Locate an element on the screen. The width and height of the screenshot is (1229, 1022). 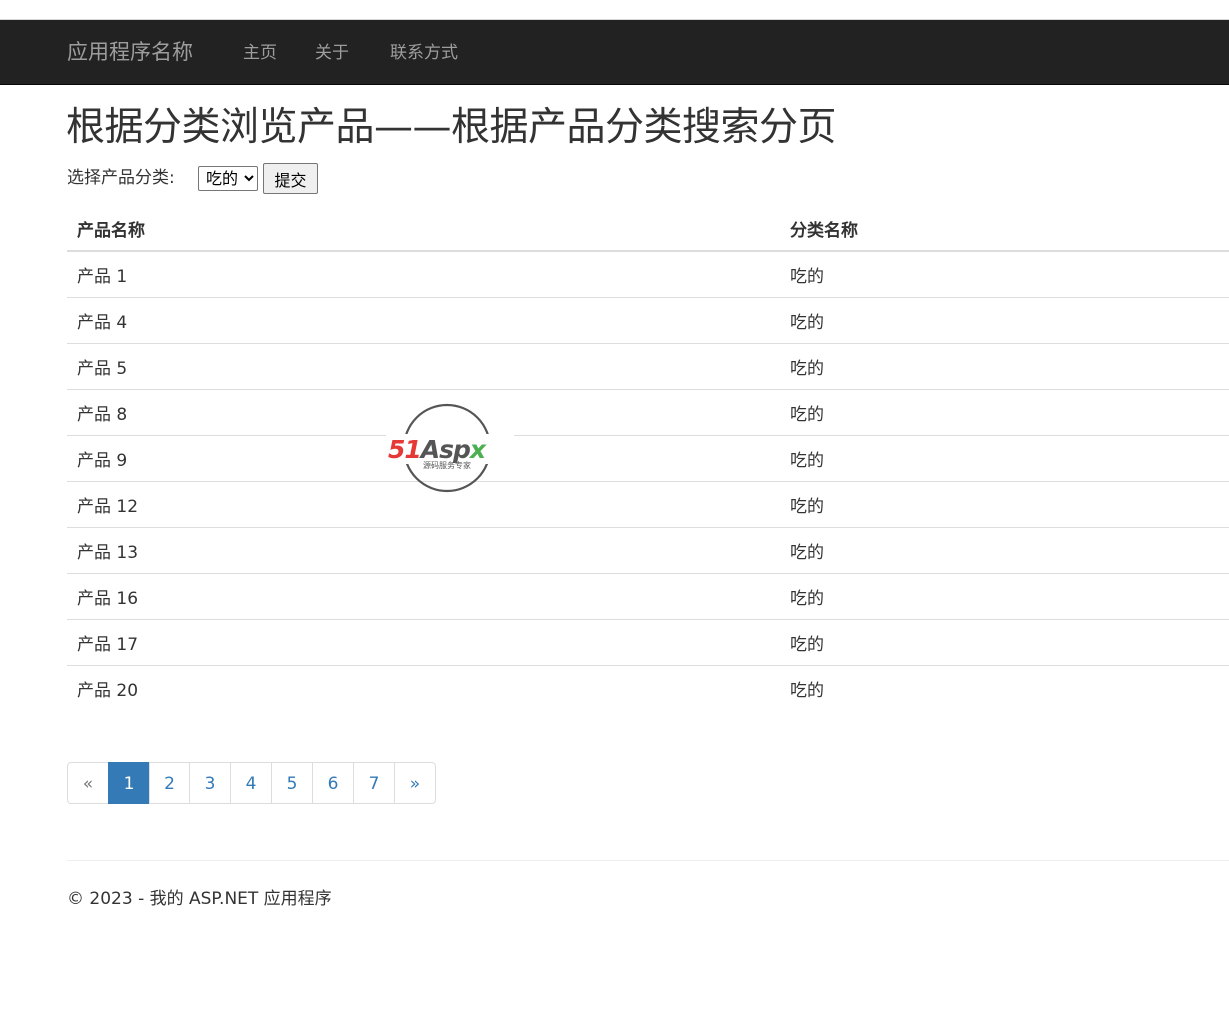
pagination-page-5: 5 is located at coordinates (292, 783).